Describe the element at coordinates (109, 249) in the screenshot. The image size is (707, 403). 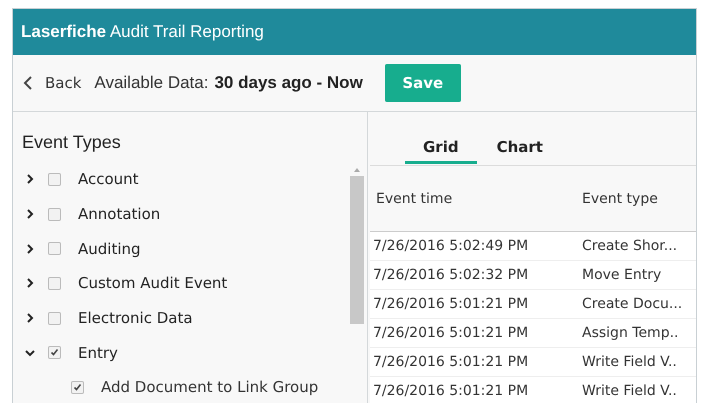
I see `tree-item: Auditing` at that location.